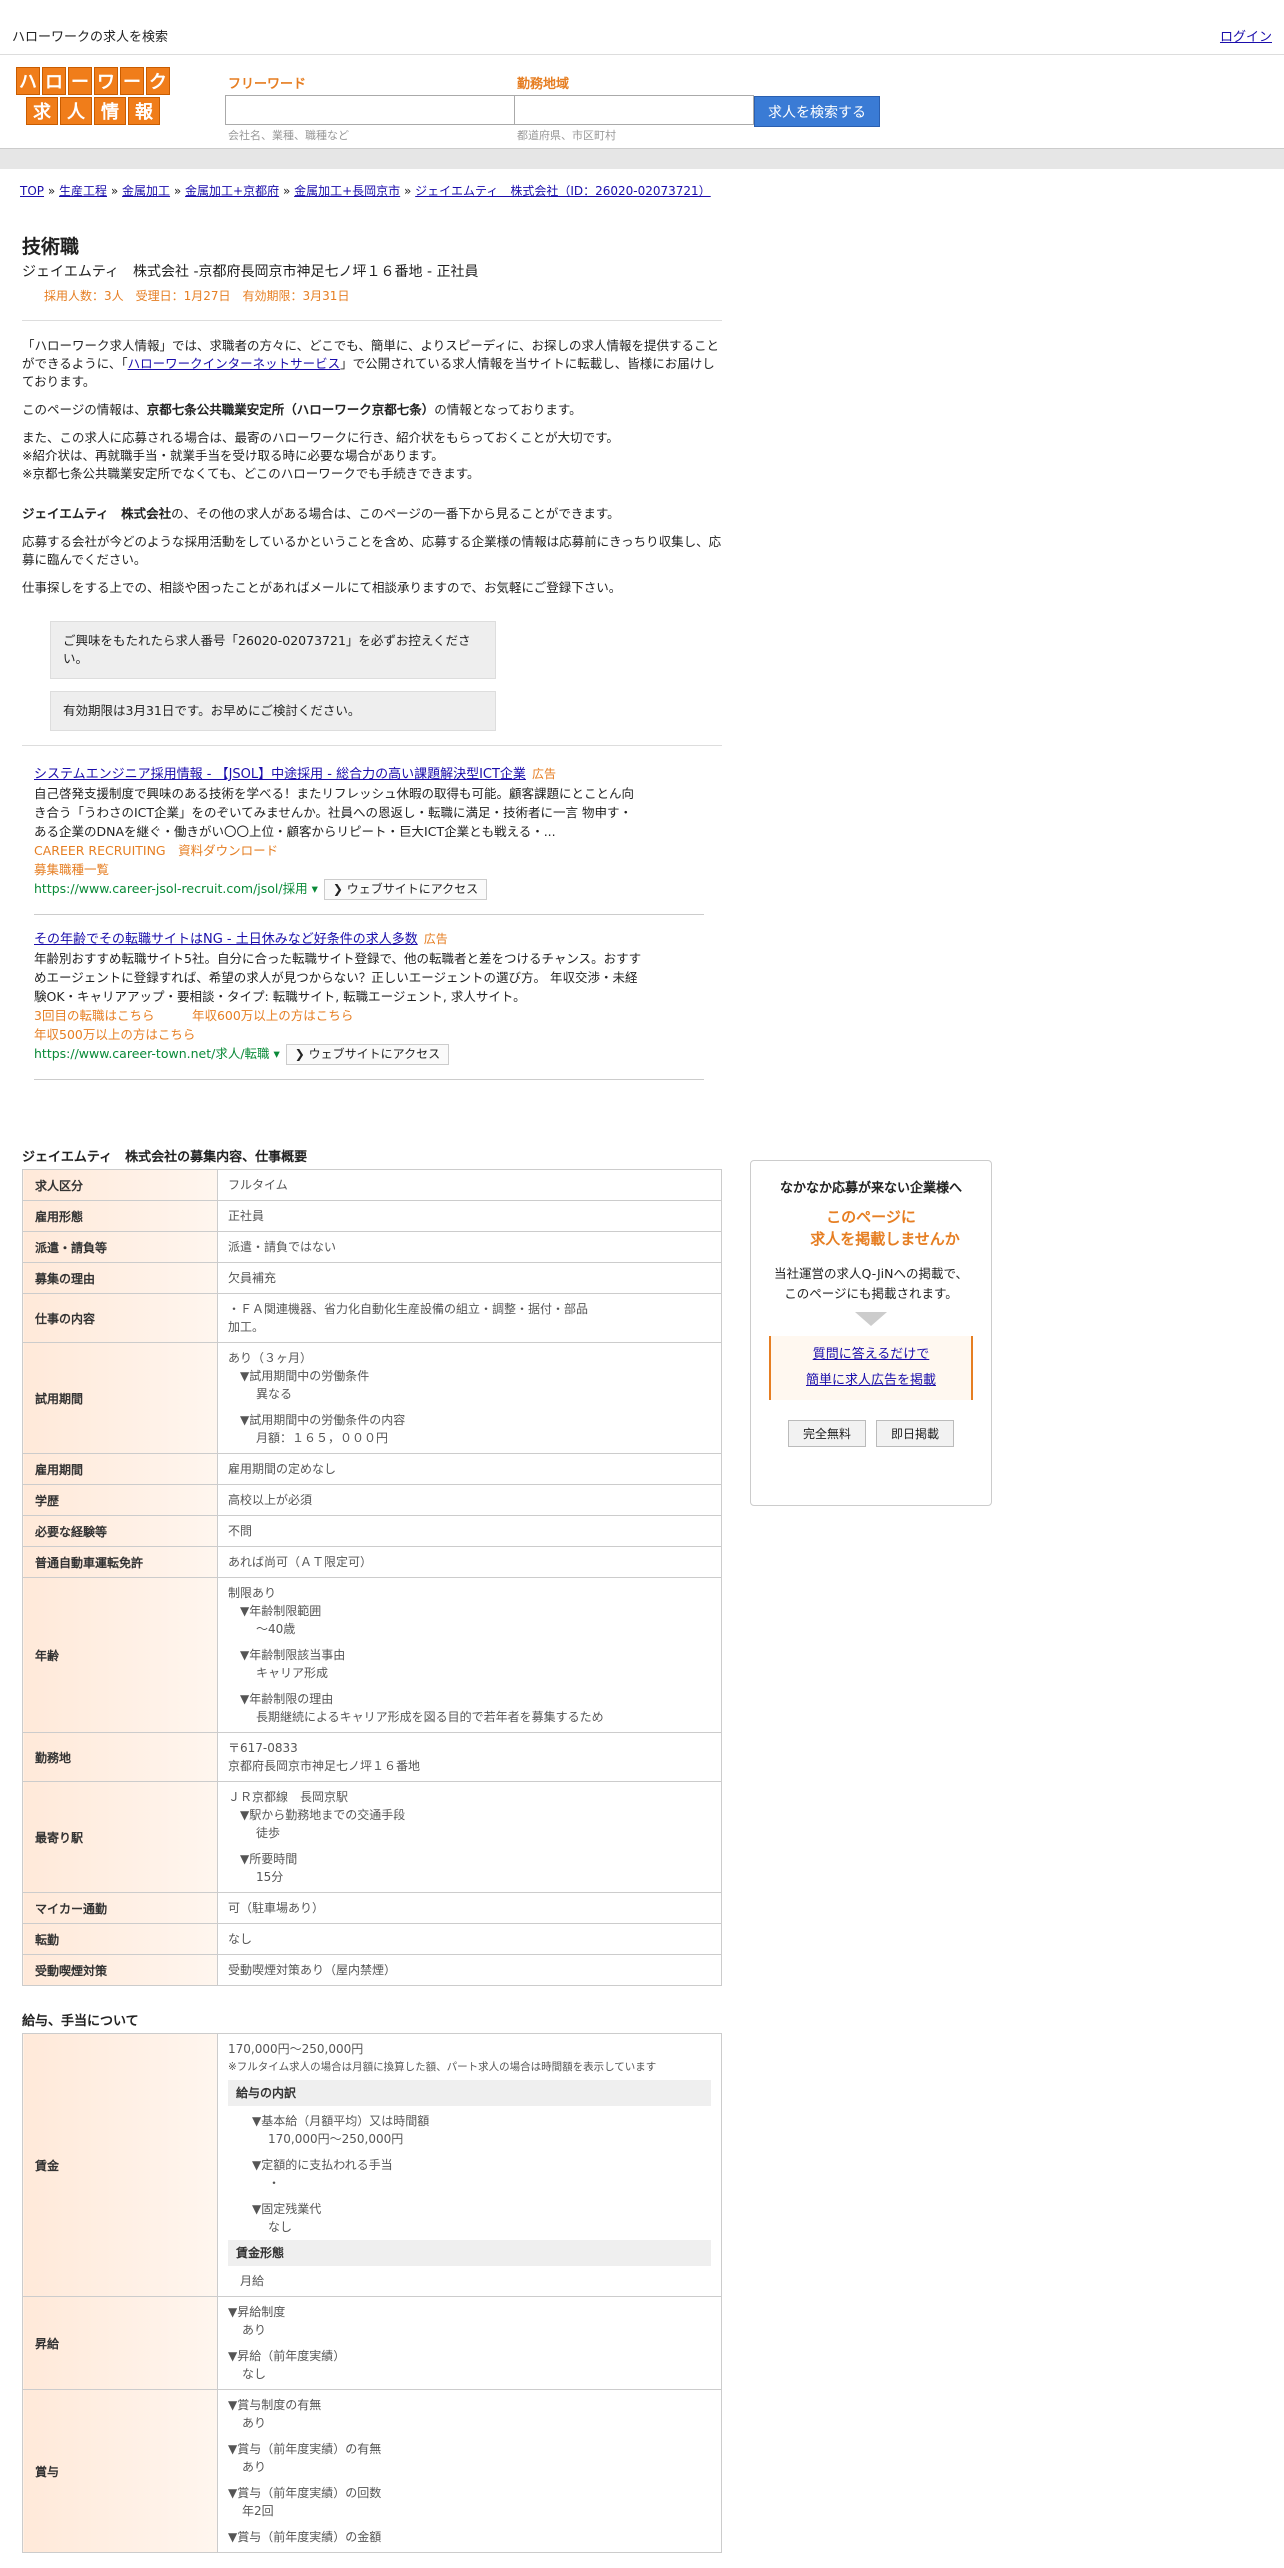  What do you see at coordinates (469, 1837) in the screenshot?
I see `row-value: ＪＲ京都線 長岡京駅 ▼駅から勤務地までの交通手段 徒歩 ▼所要時間 15分` at bounding box center [469, 1837].